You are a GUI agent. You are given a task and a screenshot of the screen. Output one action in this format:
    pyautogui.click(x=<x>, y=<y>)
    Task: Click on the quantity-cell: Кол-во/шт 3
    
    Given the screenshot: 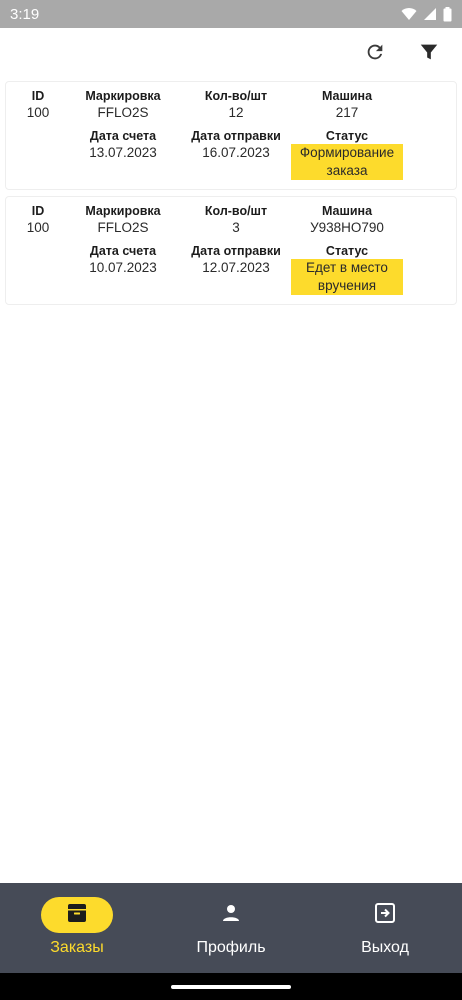 What is the action you would take?
    pyautogui.click(x=236, y=220)
    